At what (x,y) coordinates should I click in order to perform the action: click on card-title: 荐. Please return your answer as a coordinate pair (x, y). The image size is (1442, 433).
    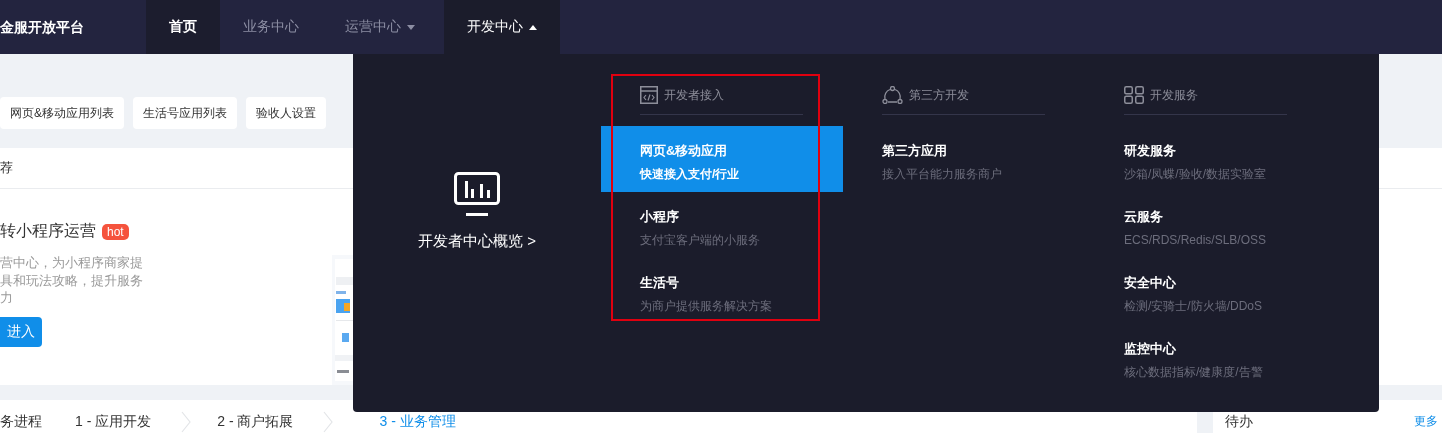
    Looking at the image, I should click on (6, 168).